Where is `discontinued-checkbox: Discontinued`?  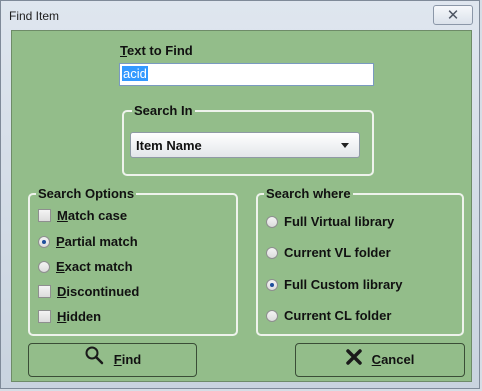 discontinued-checkbox: Discontinued is located at coordinates (88, 292).